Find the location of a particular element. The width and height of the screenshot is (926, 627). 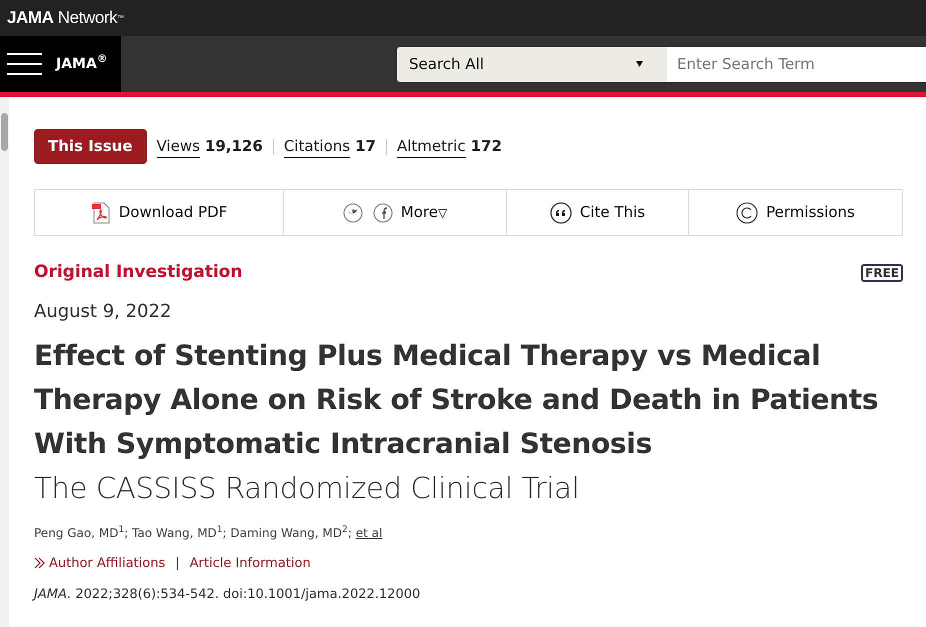

article-subtitle: The CASSISS Randomized Clinical Trial is located at coordinates (307, 488).